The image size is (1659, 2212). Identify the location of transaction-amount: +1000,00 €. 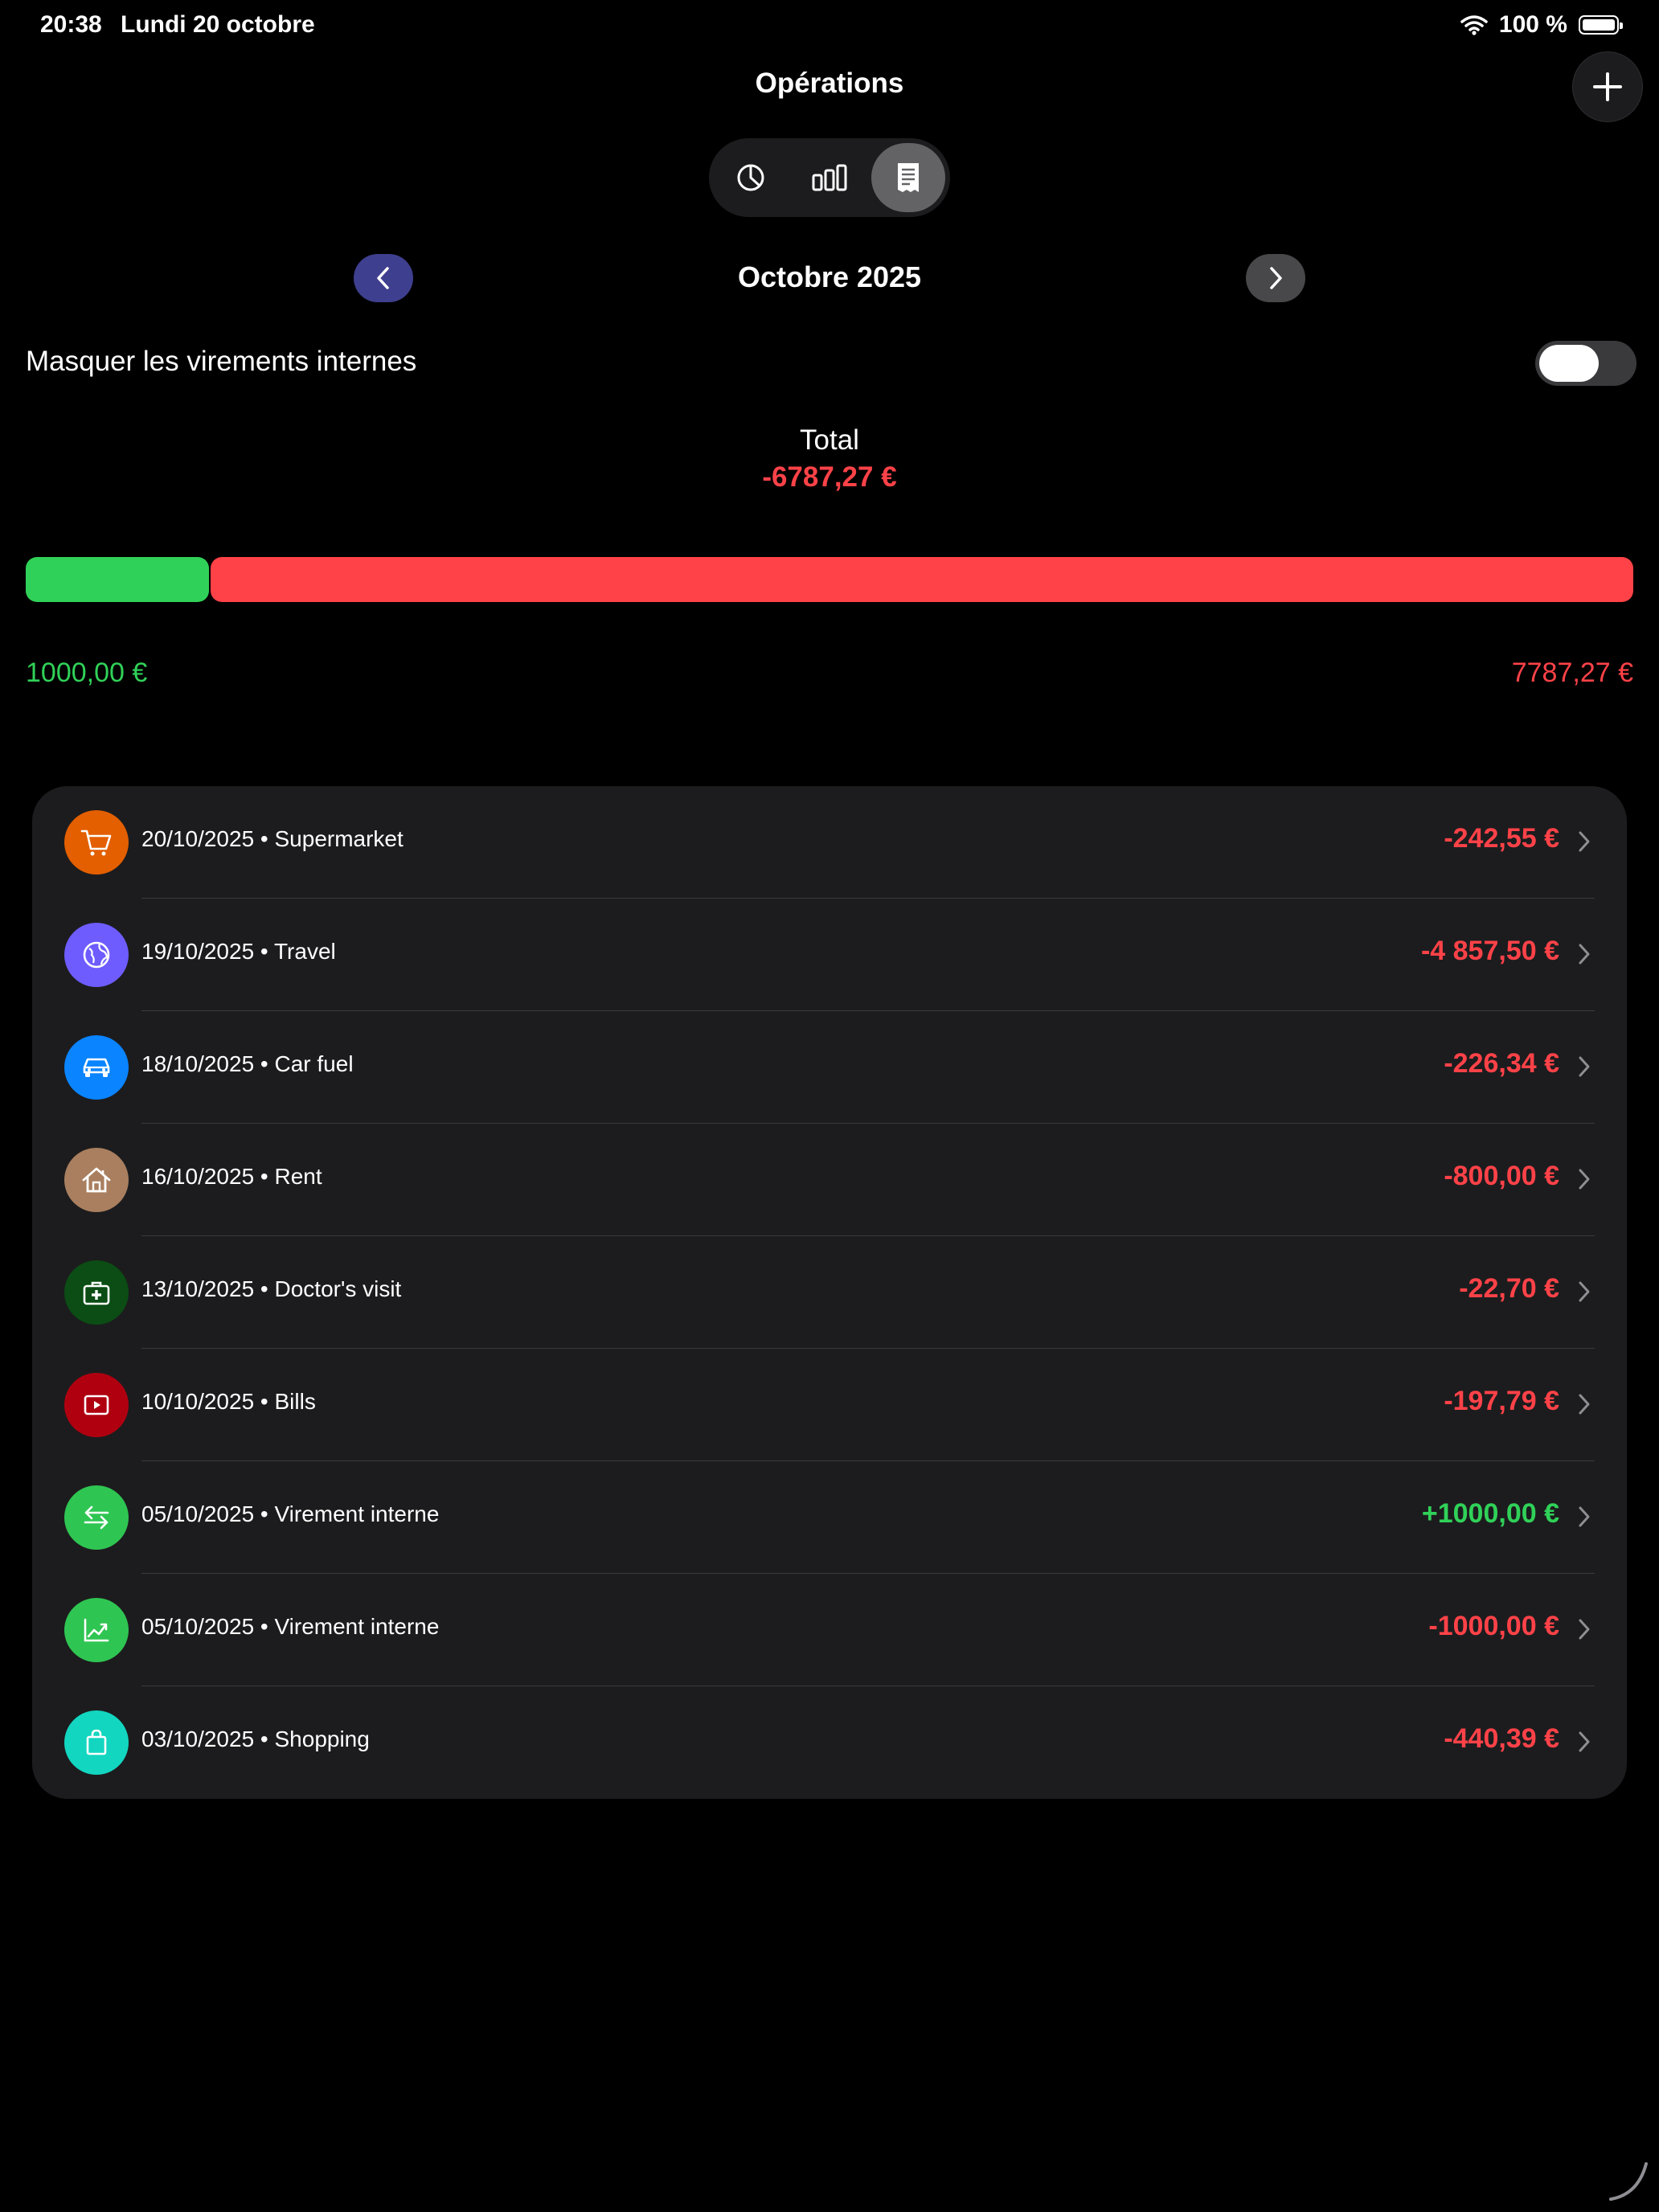
(1490, 1513).